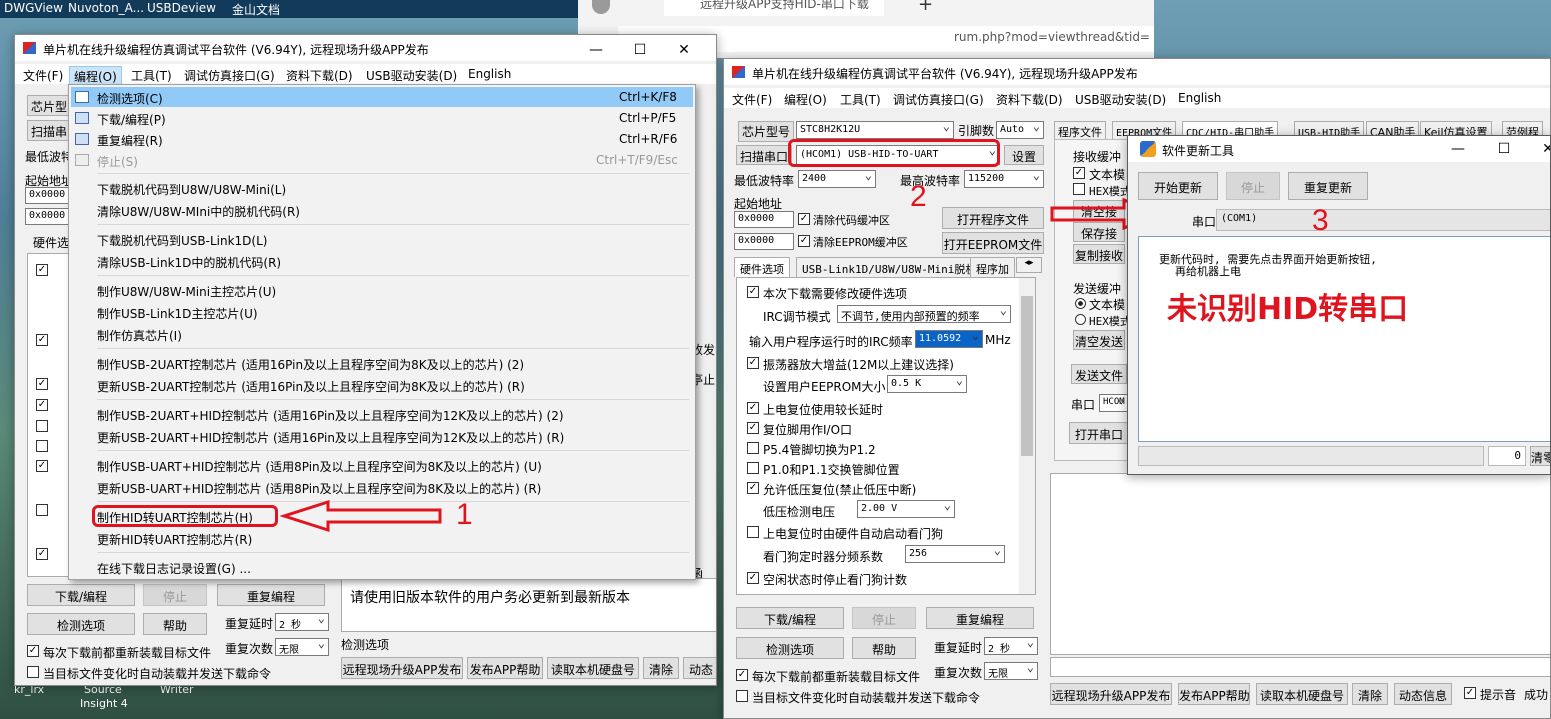 The image size is (1551, 719). Describe the element at coordinates (1080, 319) in the screenshot. I see `send-hex-radio` at that location.